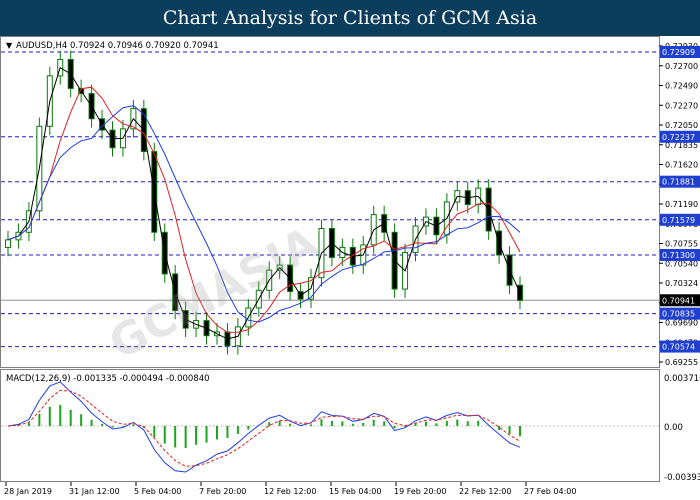 This screenshot has width=700, height=500. Describe the element at coordinates (681, 244) in the screenshot. I see `price-tick-label: 0.70755` at that location.